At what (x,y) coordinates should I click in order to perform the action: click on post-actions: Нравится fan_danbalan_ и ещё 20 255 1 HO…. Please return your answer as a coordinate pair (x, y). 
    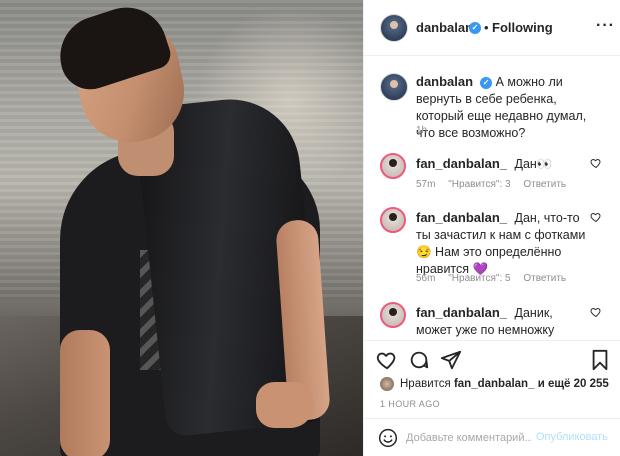
    Looking at the image, I should click on (492, 385).